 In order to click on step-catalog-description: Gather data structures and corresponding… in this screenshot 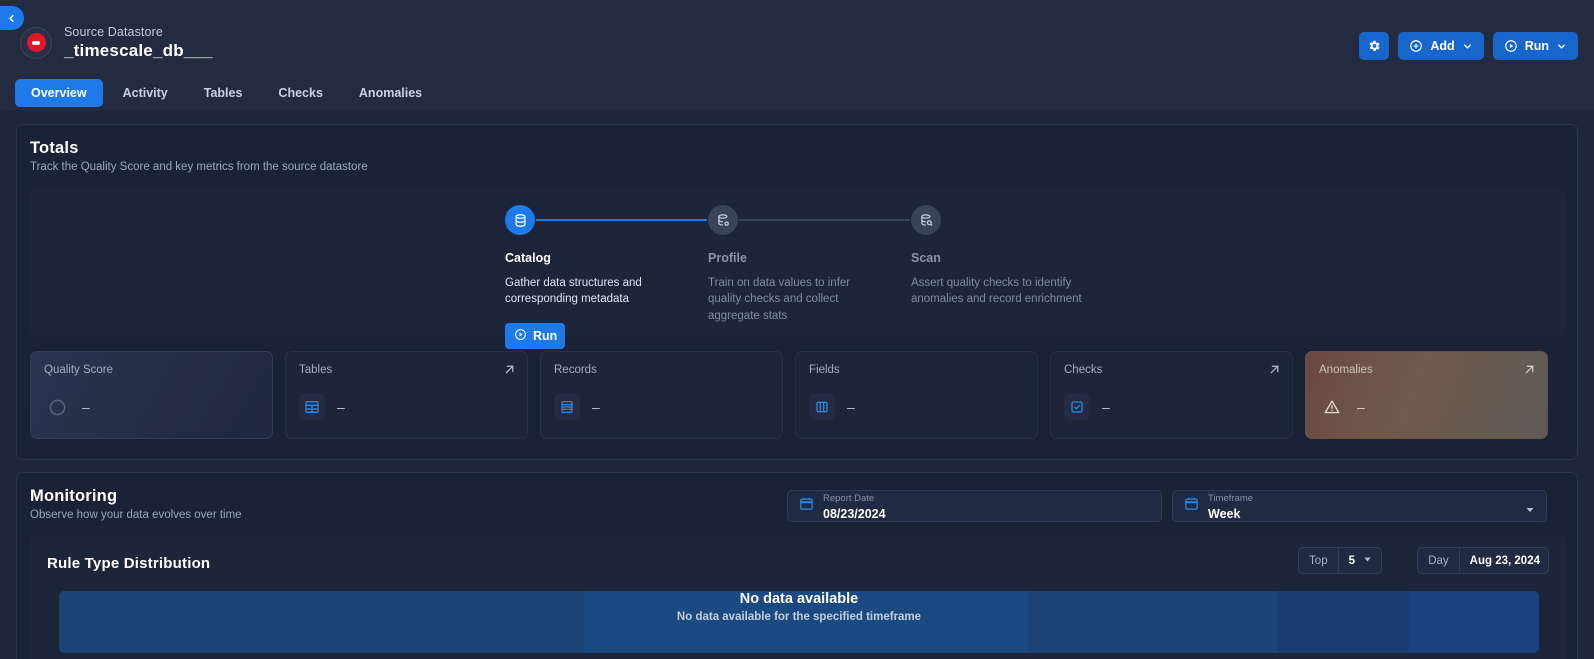, I will do `click(573, 291)`.